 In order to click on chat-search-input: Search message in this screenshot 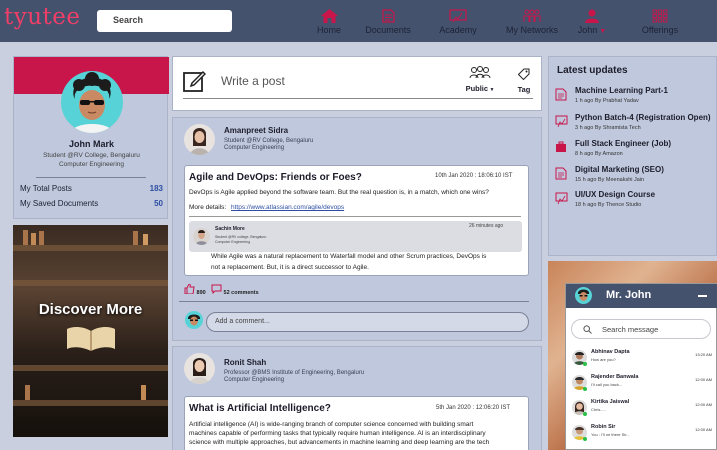, I will do `click(641, 329)`.